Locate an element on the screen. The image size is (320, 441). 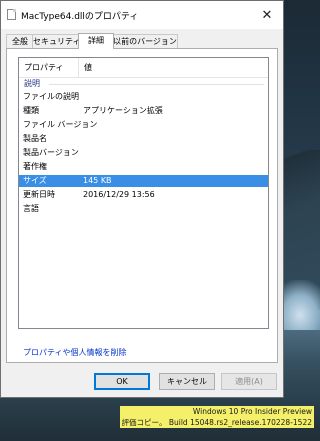
file-icon is located at coordinates (11, 14).